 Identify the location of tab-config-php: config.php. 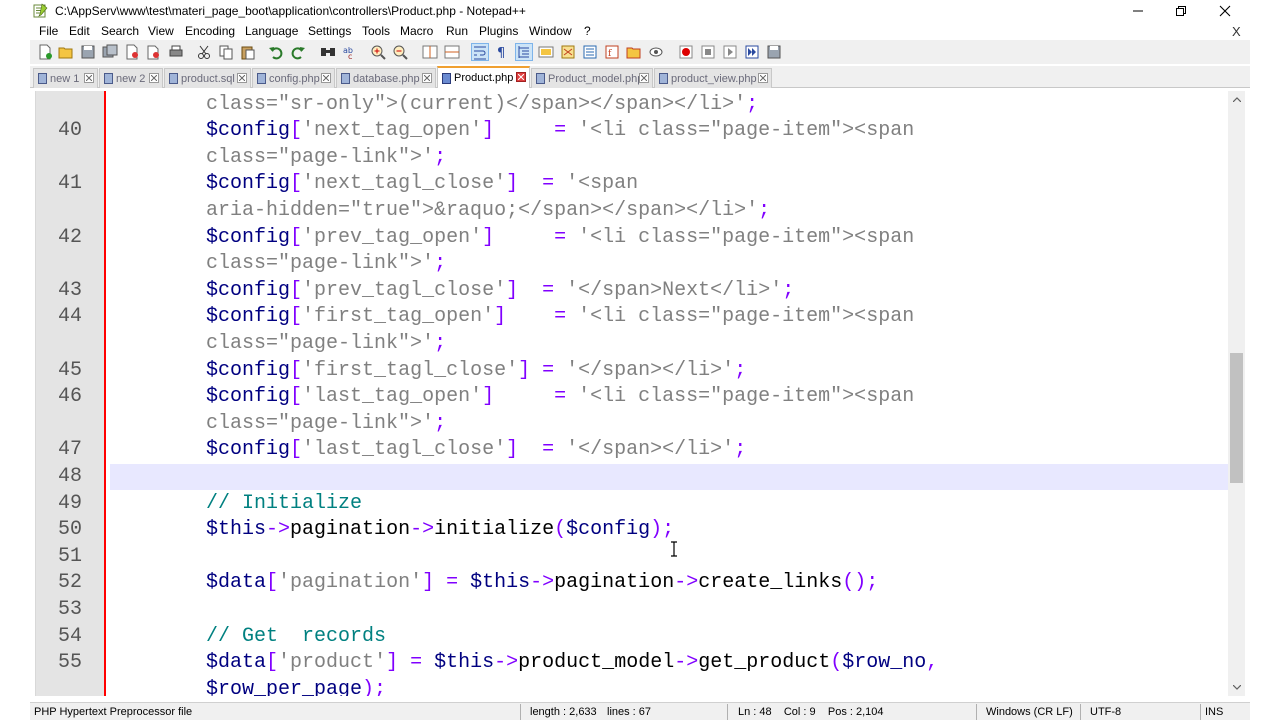
(293, 78).